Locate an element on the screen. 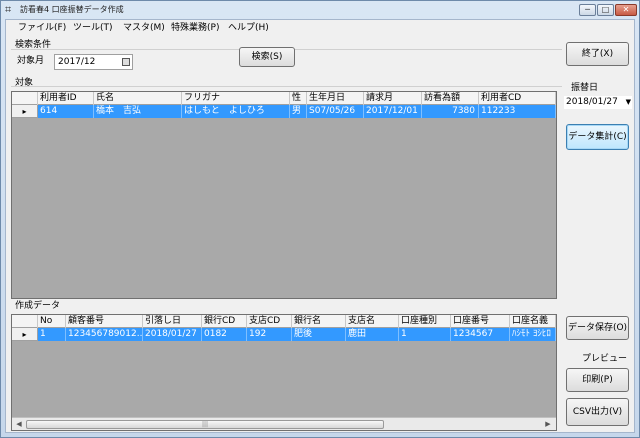  column-header: 顧客番号 is located at coordinates (104, 321).